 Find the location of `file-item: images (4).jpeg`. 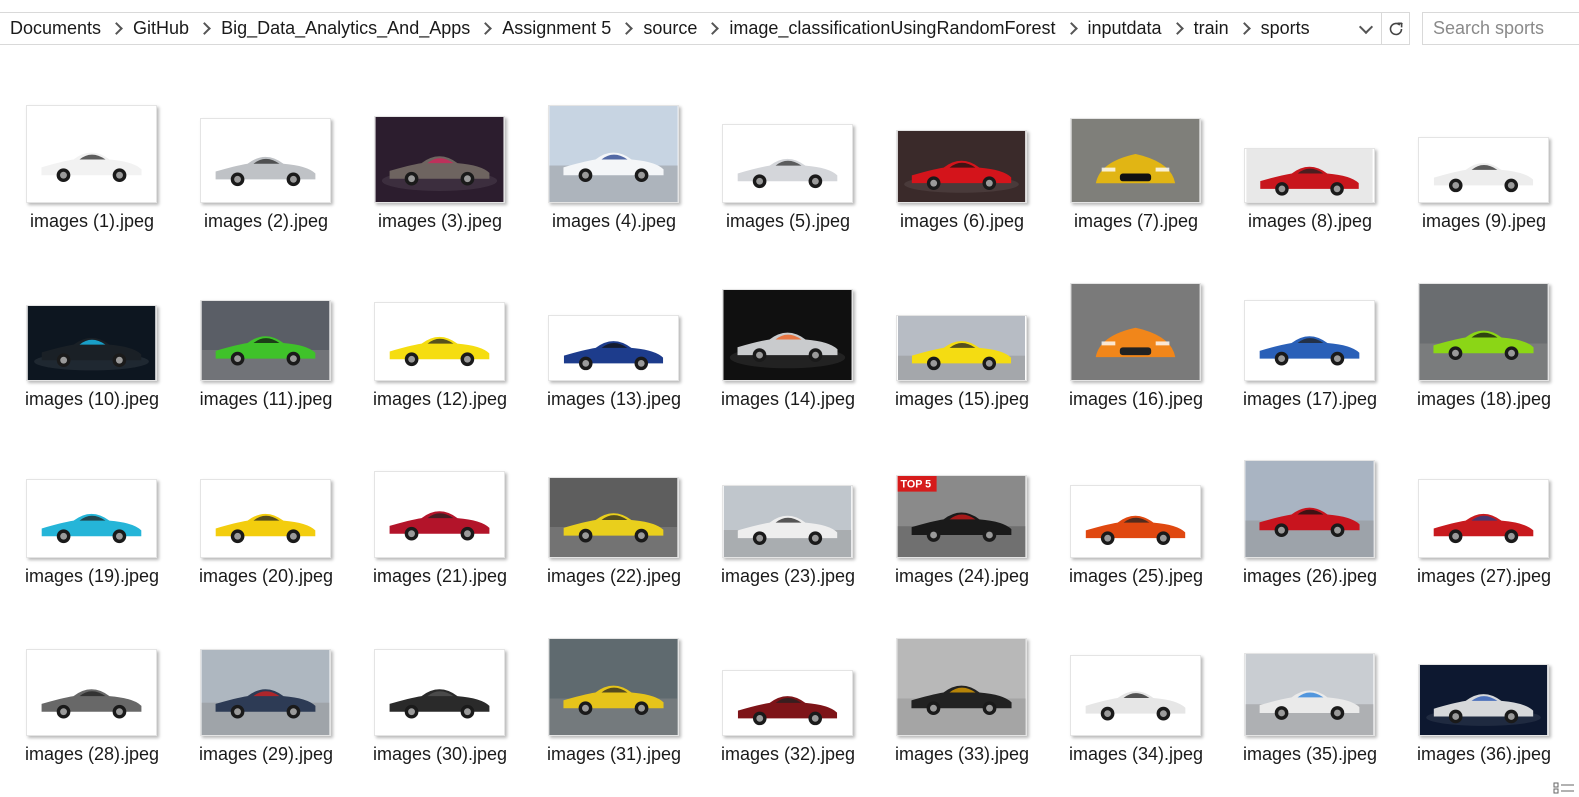

file-item: images (4).jpeg is located at coordinates (614, 174).